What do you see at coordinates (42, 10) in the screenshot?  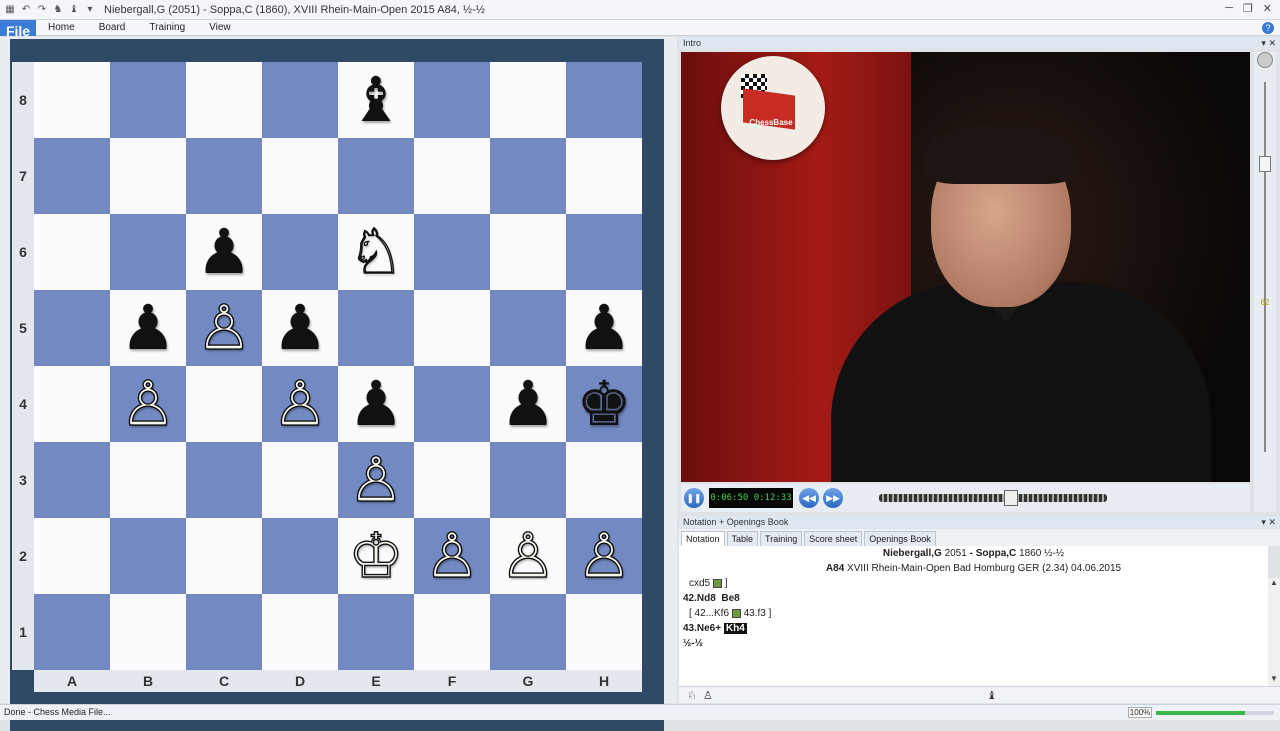 I see `redo-icon: ↷` at bounding box center [42, 10].